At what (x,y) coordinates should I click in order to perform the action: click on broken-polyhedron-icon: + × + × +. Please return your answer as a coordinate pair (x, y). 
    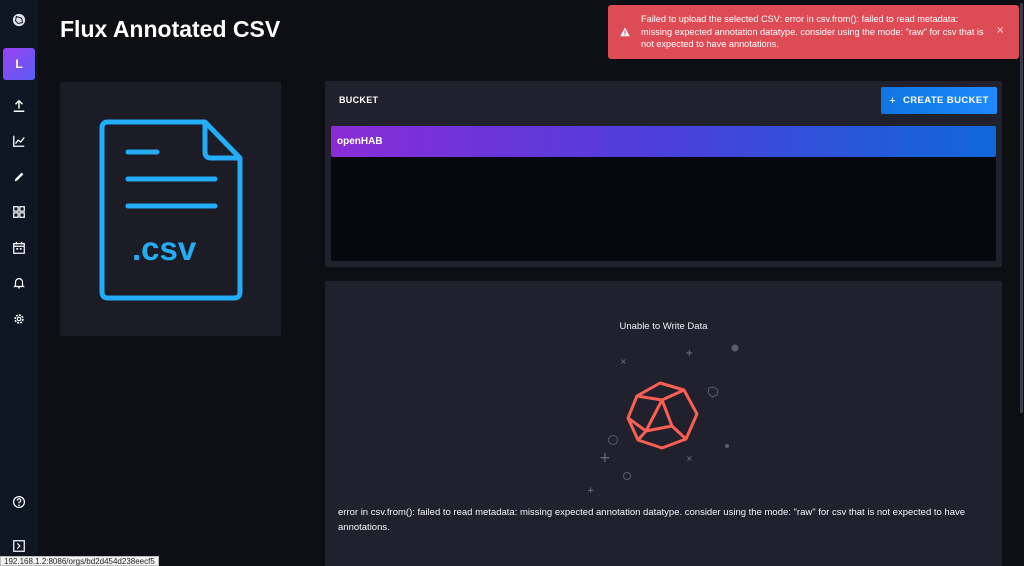
    Looking at the image, I should click on (663, 420).